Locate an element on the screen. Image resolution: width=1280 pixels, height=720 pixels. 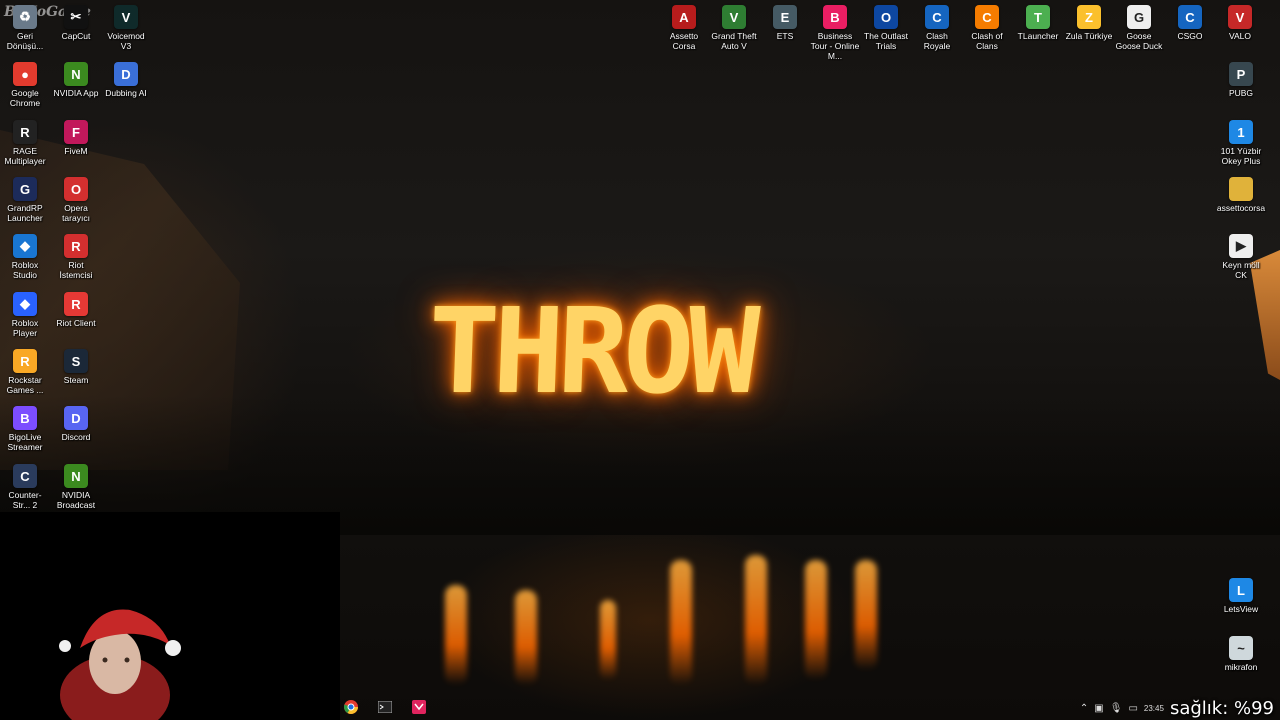
desktop-icon-label: GrandRP Launcher is located at coordinates (25, 213).